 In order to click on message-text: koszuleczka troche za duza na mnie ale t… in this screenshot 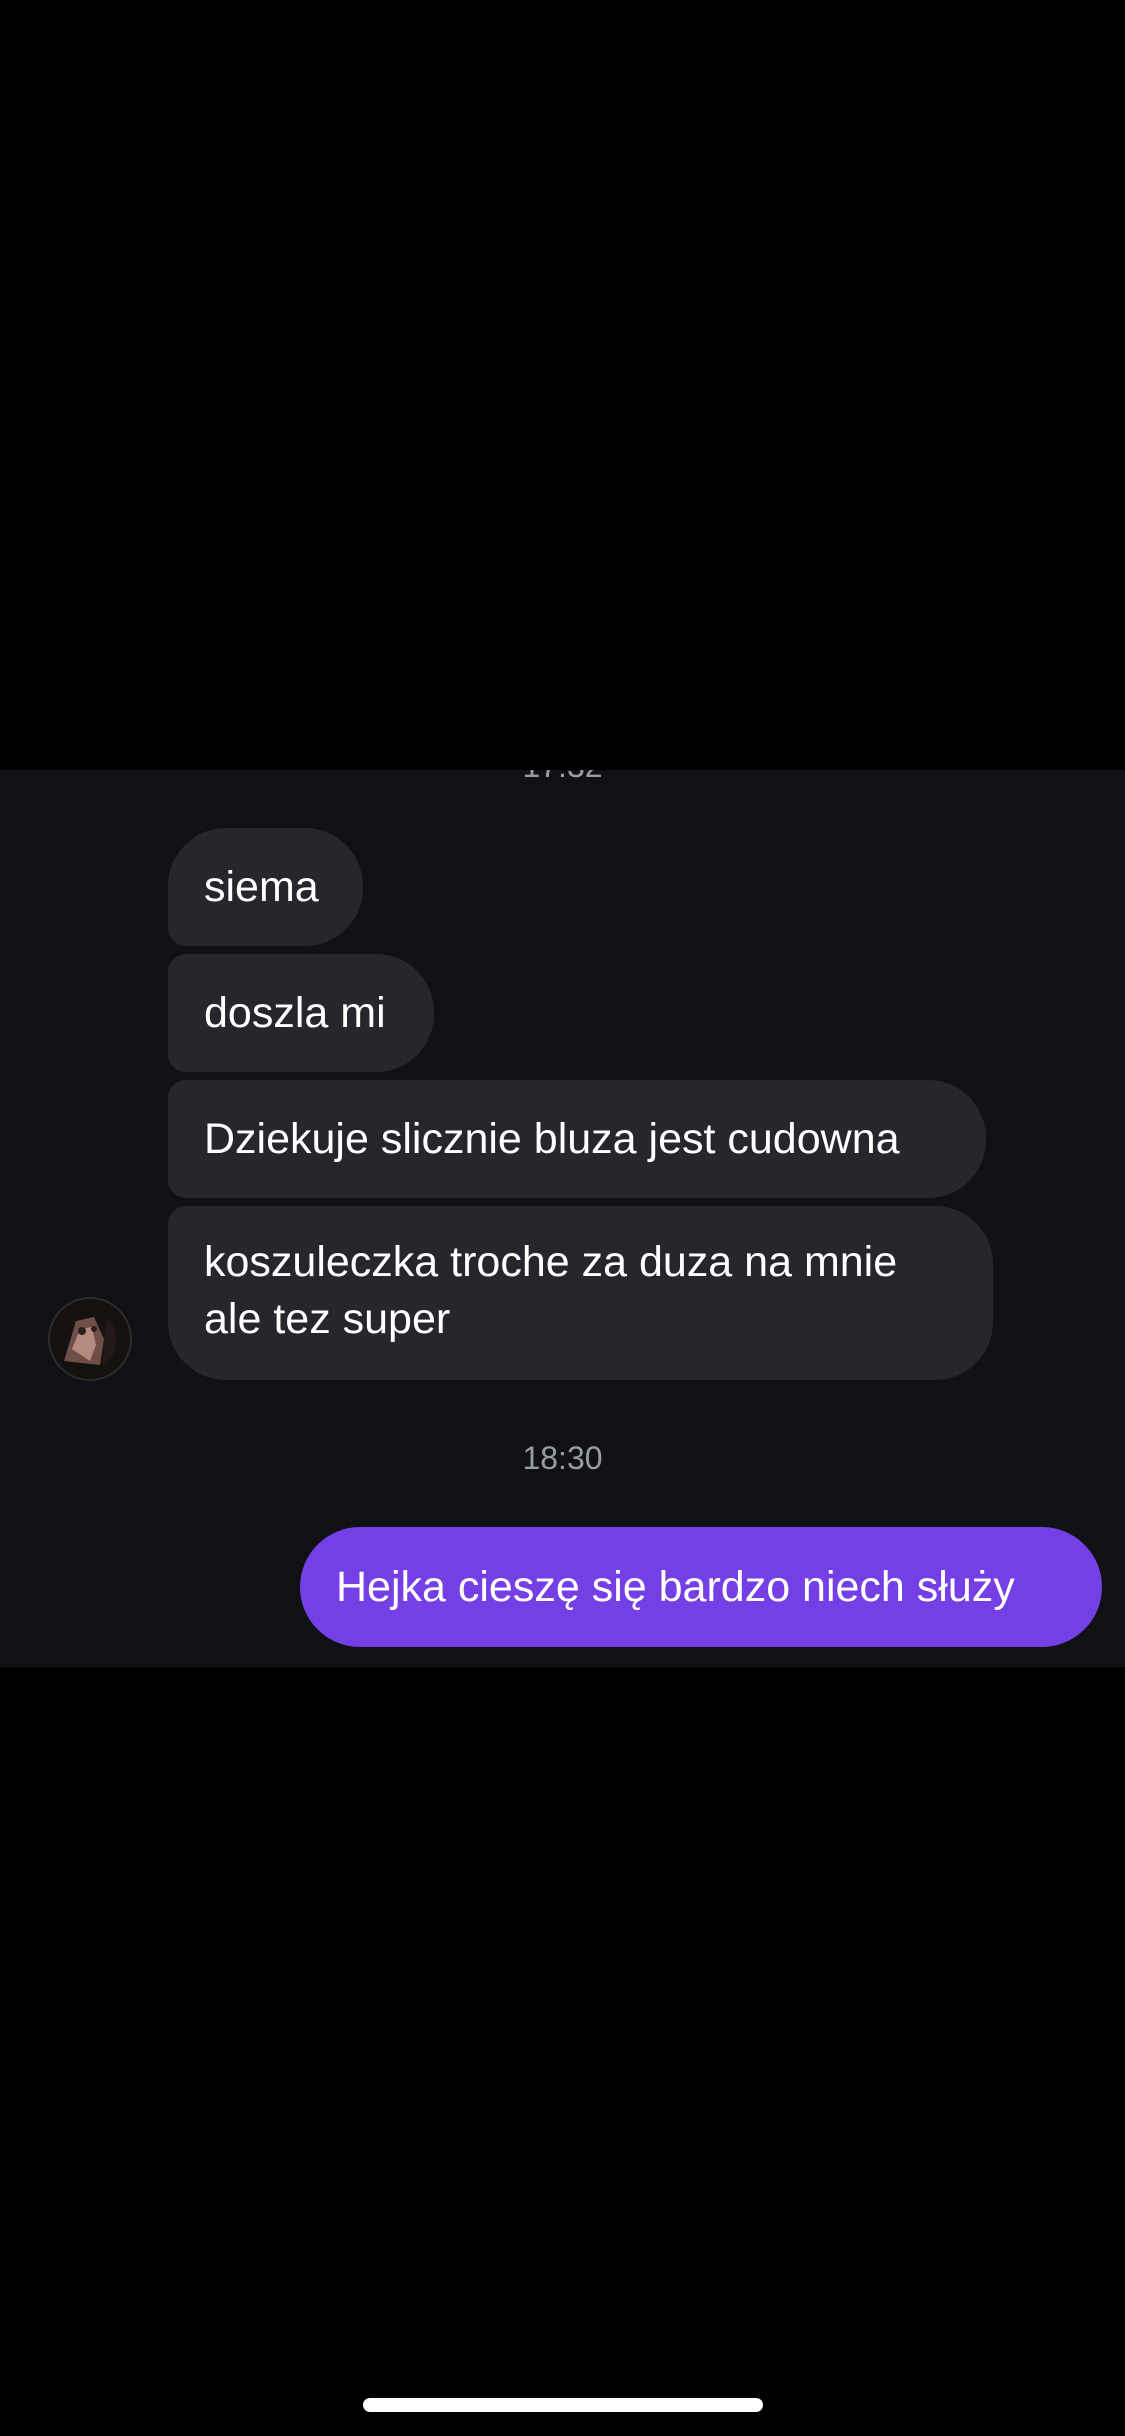, I will do `click(551, 1290)`.